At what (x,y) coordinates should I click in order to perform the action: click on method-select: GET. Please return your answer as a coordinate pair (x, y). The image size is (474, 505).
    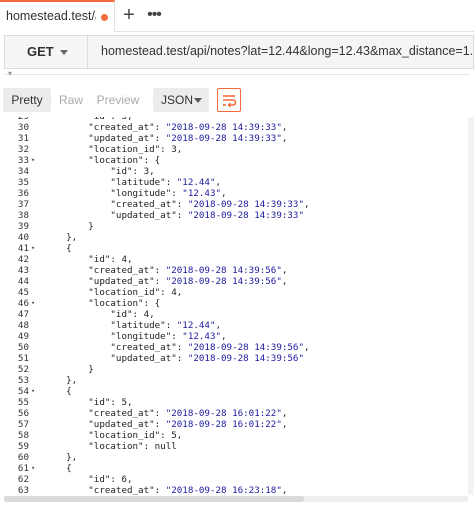
    Looking at the image, I should click on (46, 52).